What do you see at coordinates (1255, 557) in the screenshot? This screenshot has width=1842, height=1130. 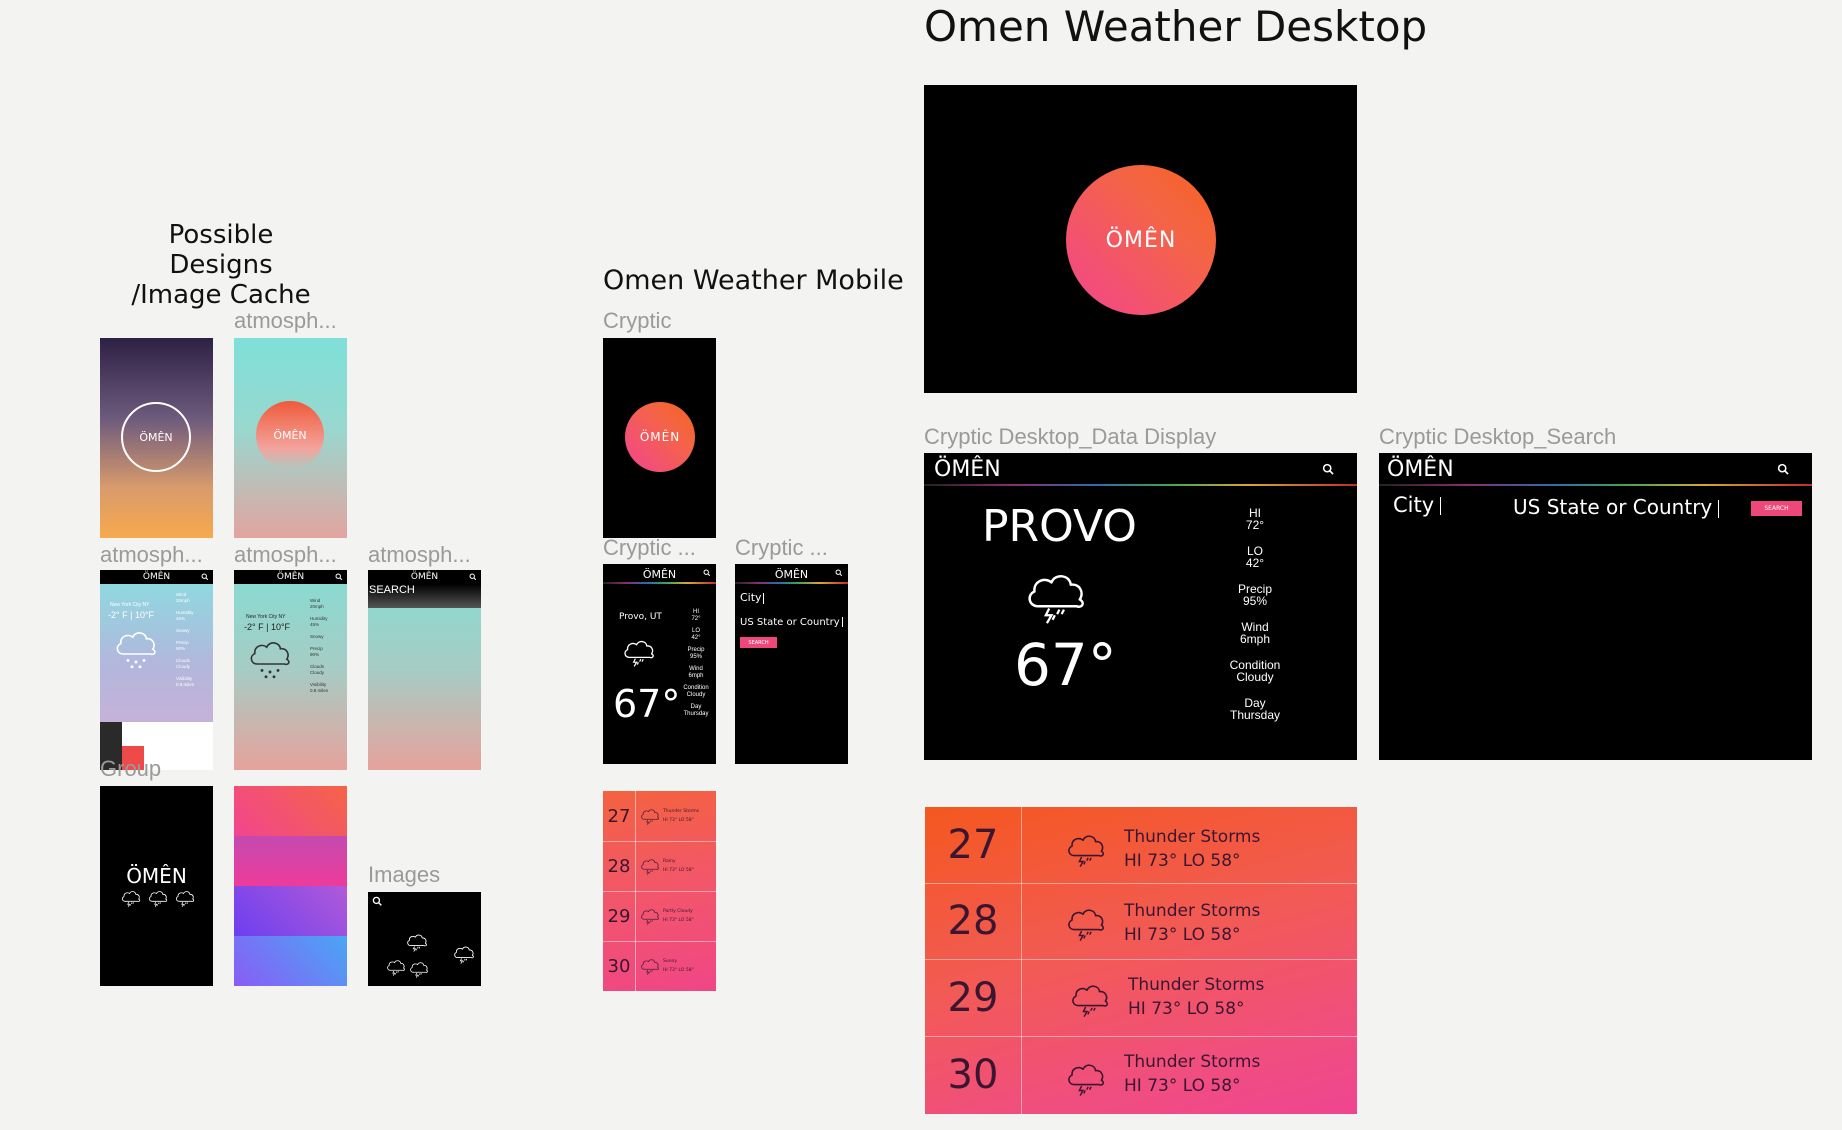 I see `desktop-stat: LO 42°` at bounding box center [1255, 557].